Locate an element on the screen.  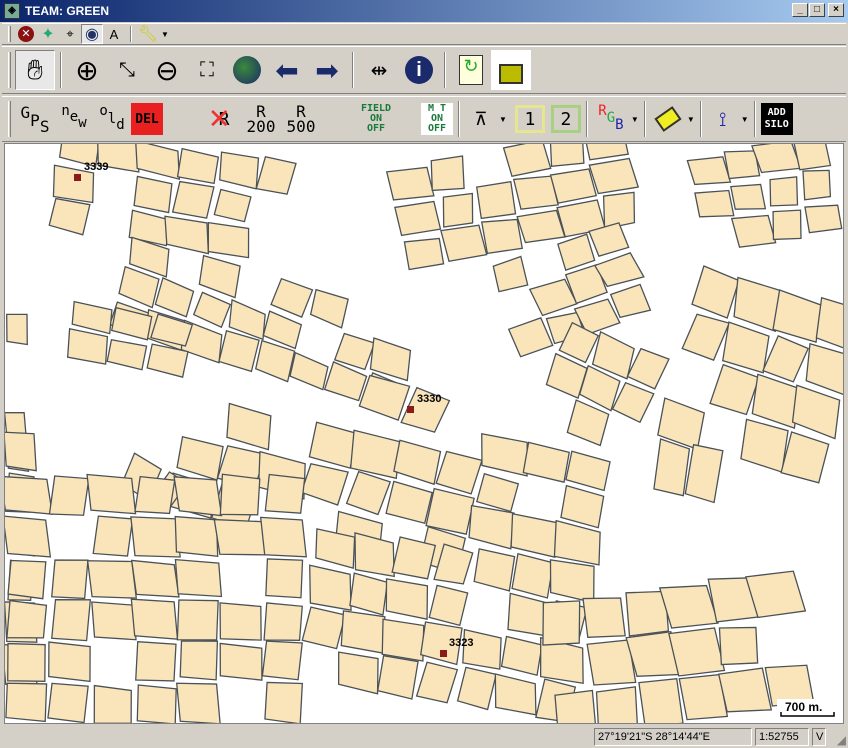
rgb-button: RGB is located at coordinates (611, 119).